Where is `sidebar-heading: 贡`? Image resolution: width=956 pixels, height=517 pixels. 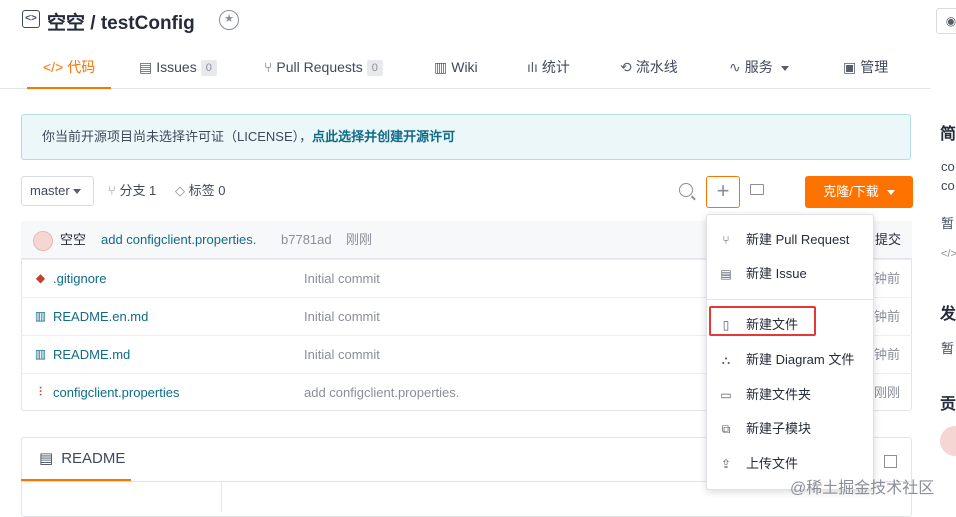
sidebar-heading: 贡 is located at coordinates (948, 404).